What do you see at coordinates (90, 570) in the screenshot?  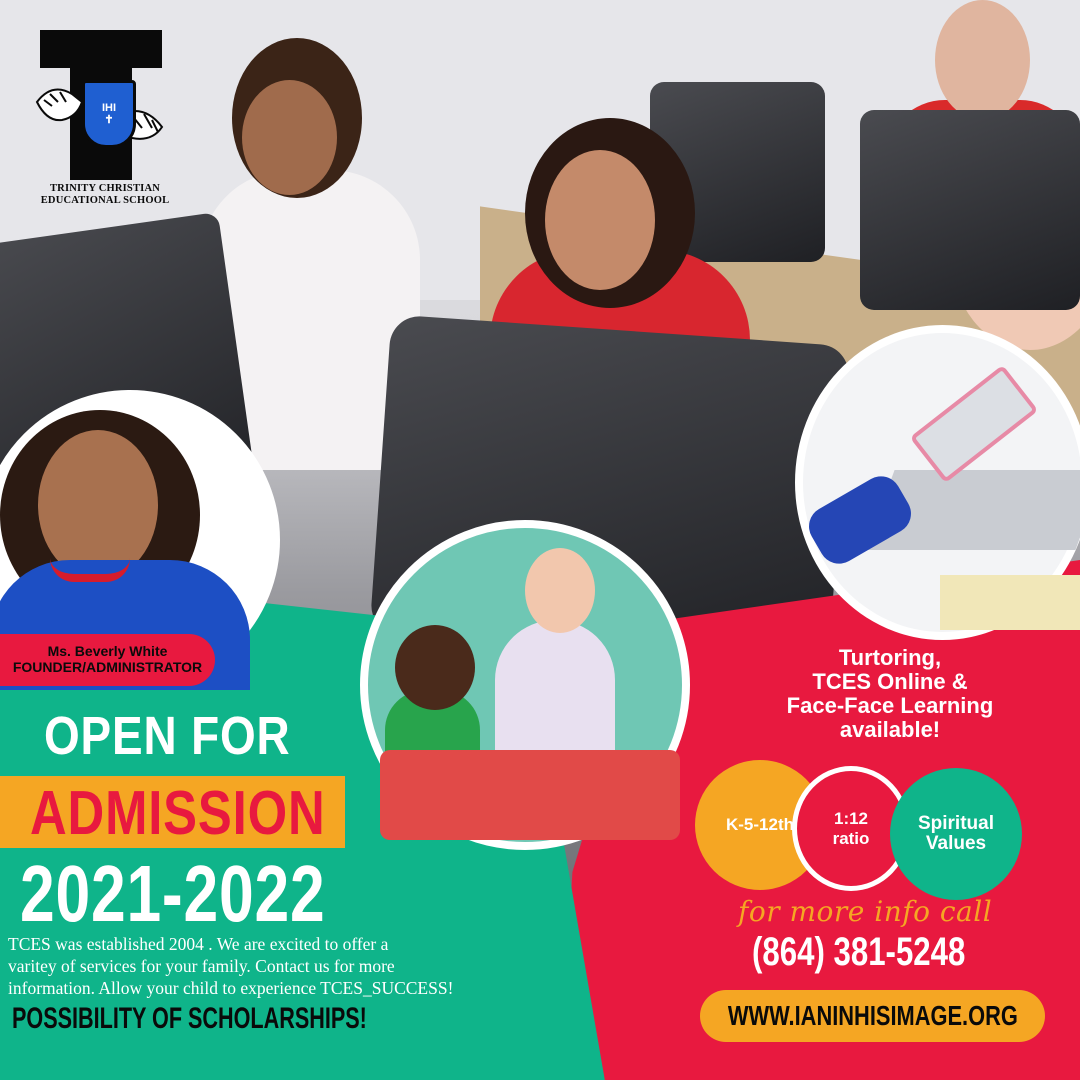 I see `necklace` at bounding box center [90, 570].